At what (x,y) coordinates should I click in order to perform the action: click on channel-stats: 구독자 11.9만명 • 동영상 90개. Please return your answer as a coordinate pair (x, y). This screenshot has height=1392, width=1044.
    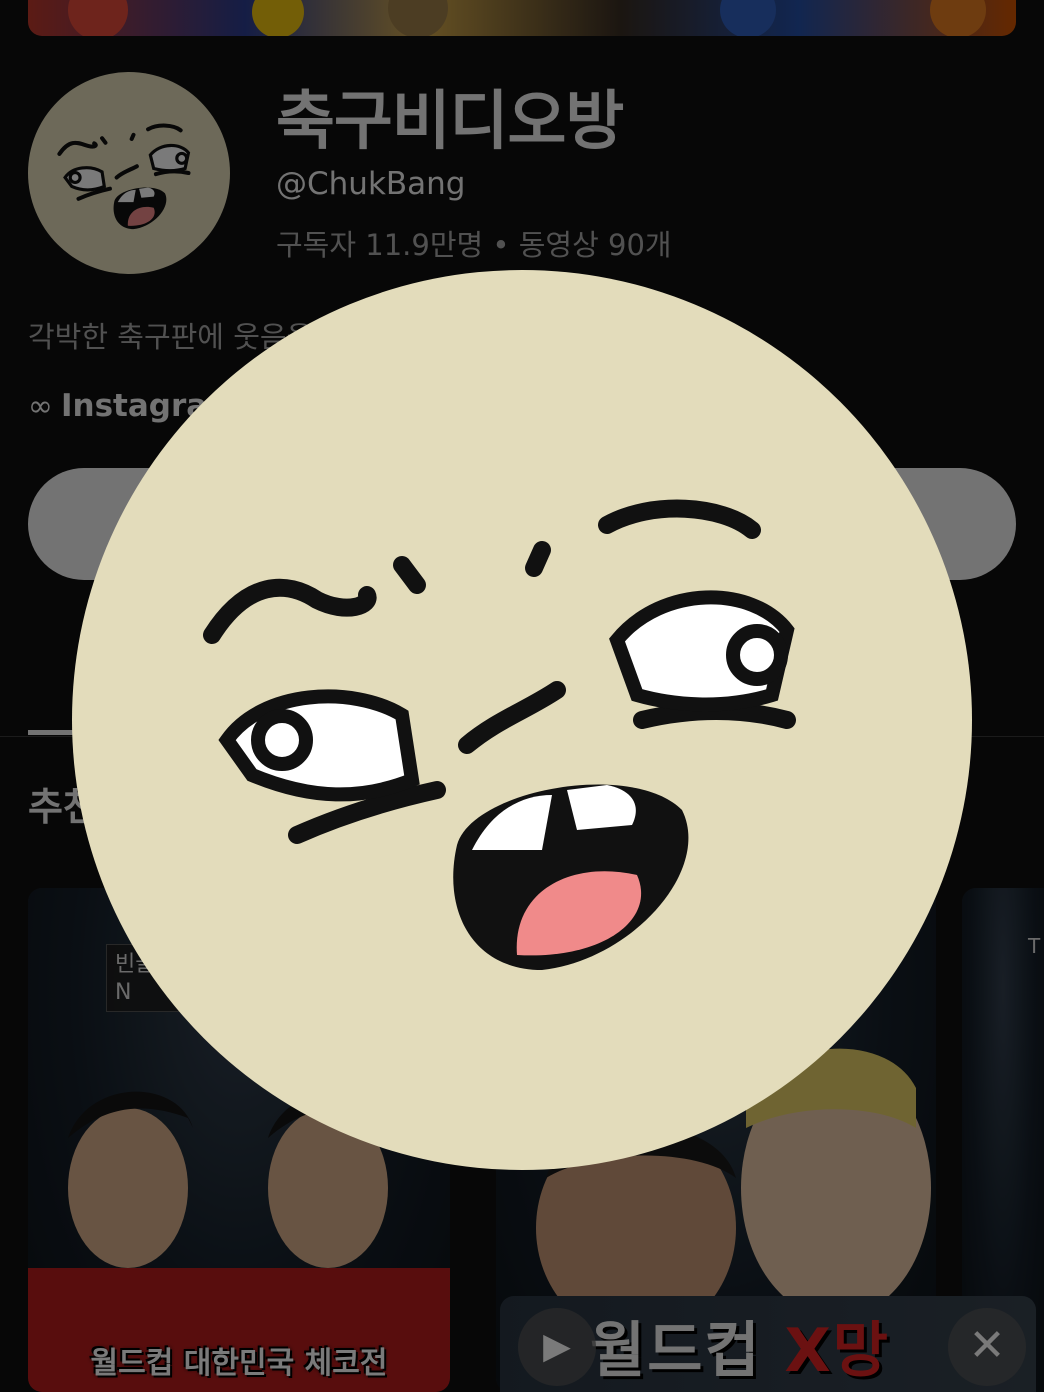
    Looking at the image, I should click on (474, 245).